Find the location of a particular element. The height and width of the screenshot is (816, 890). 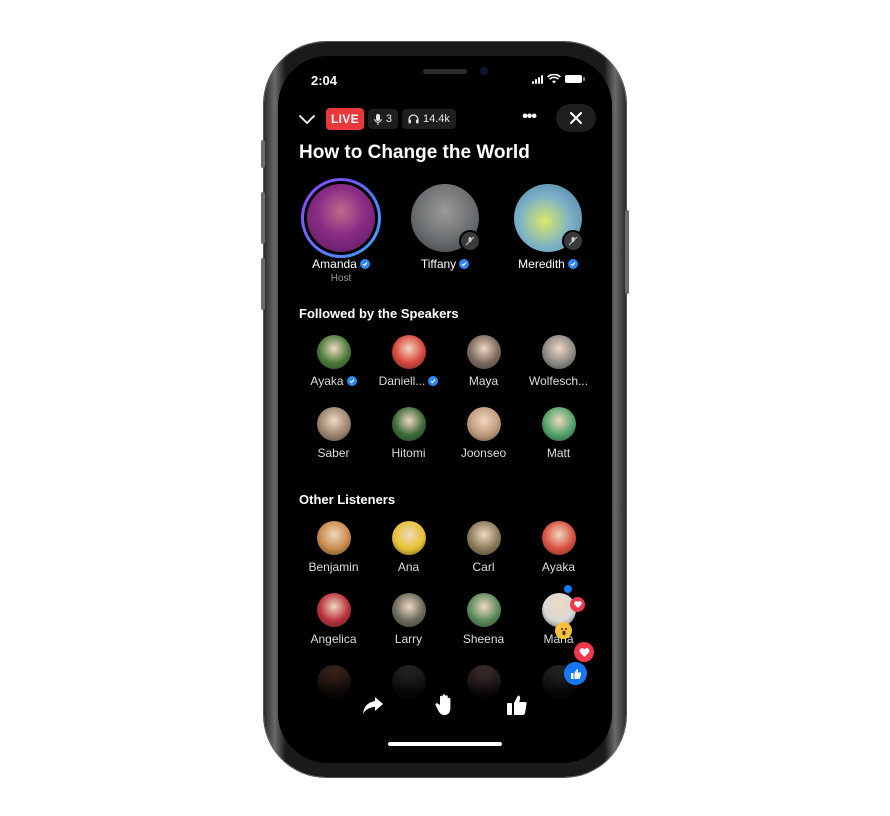

speaker-role: Host is located at coordinates (341, 278).